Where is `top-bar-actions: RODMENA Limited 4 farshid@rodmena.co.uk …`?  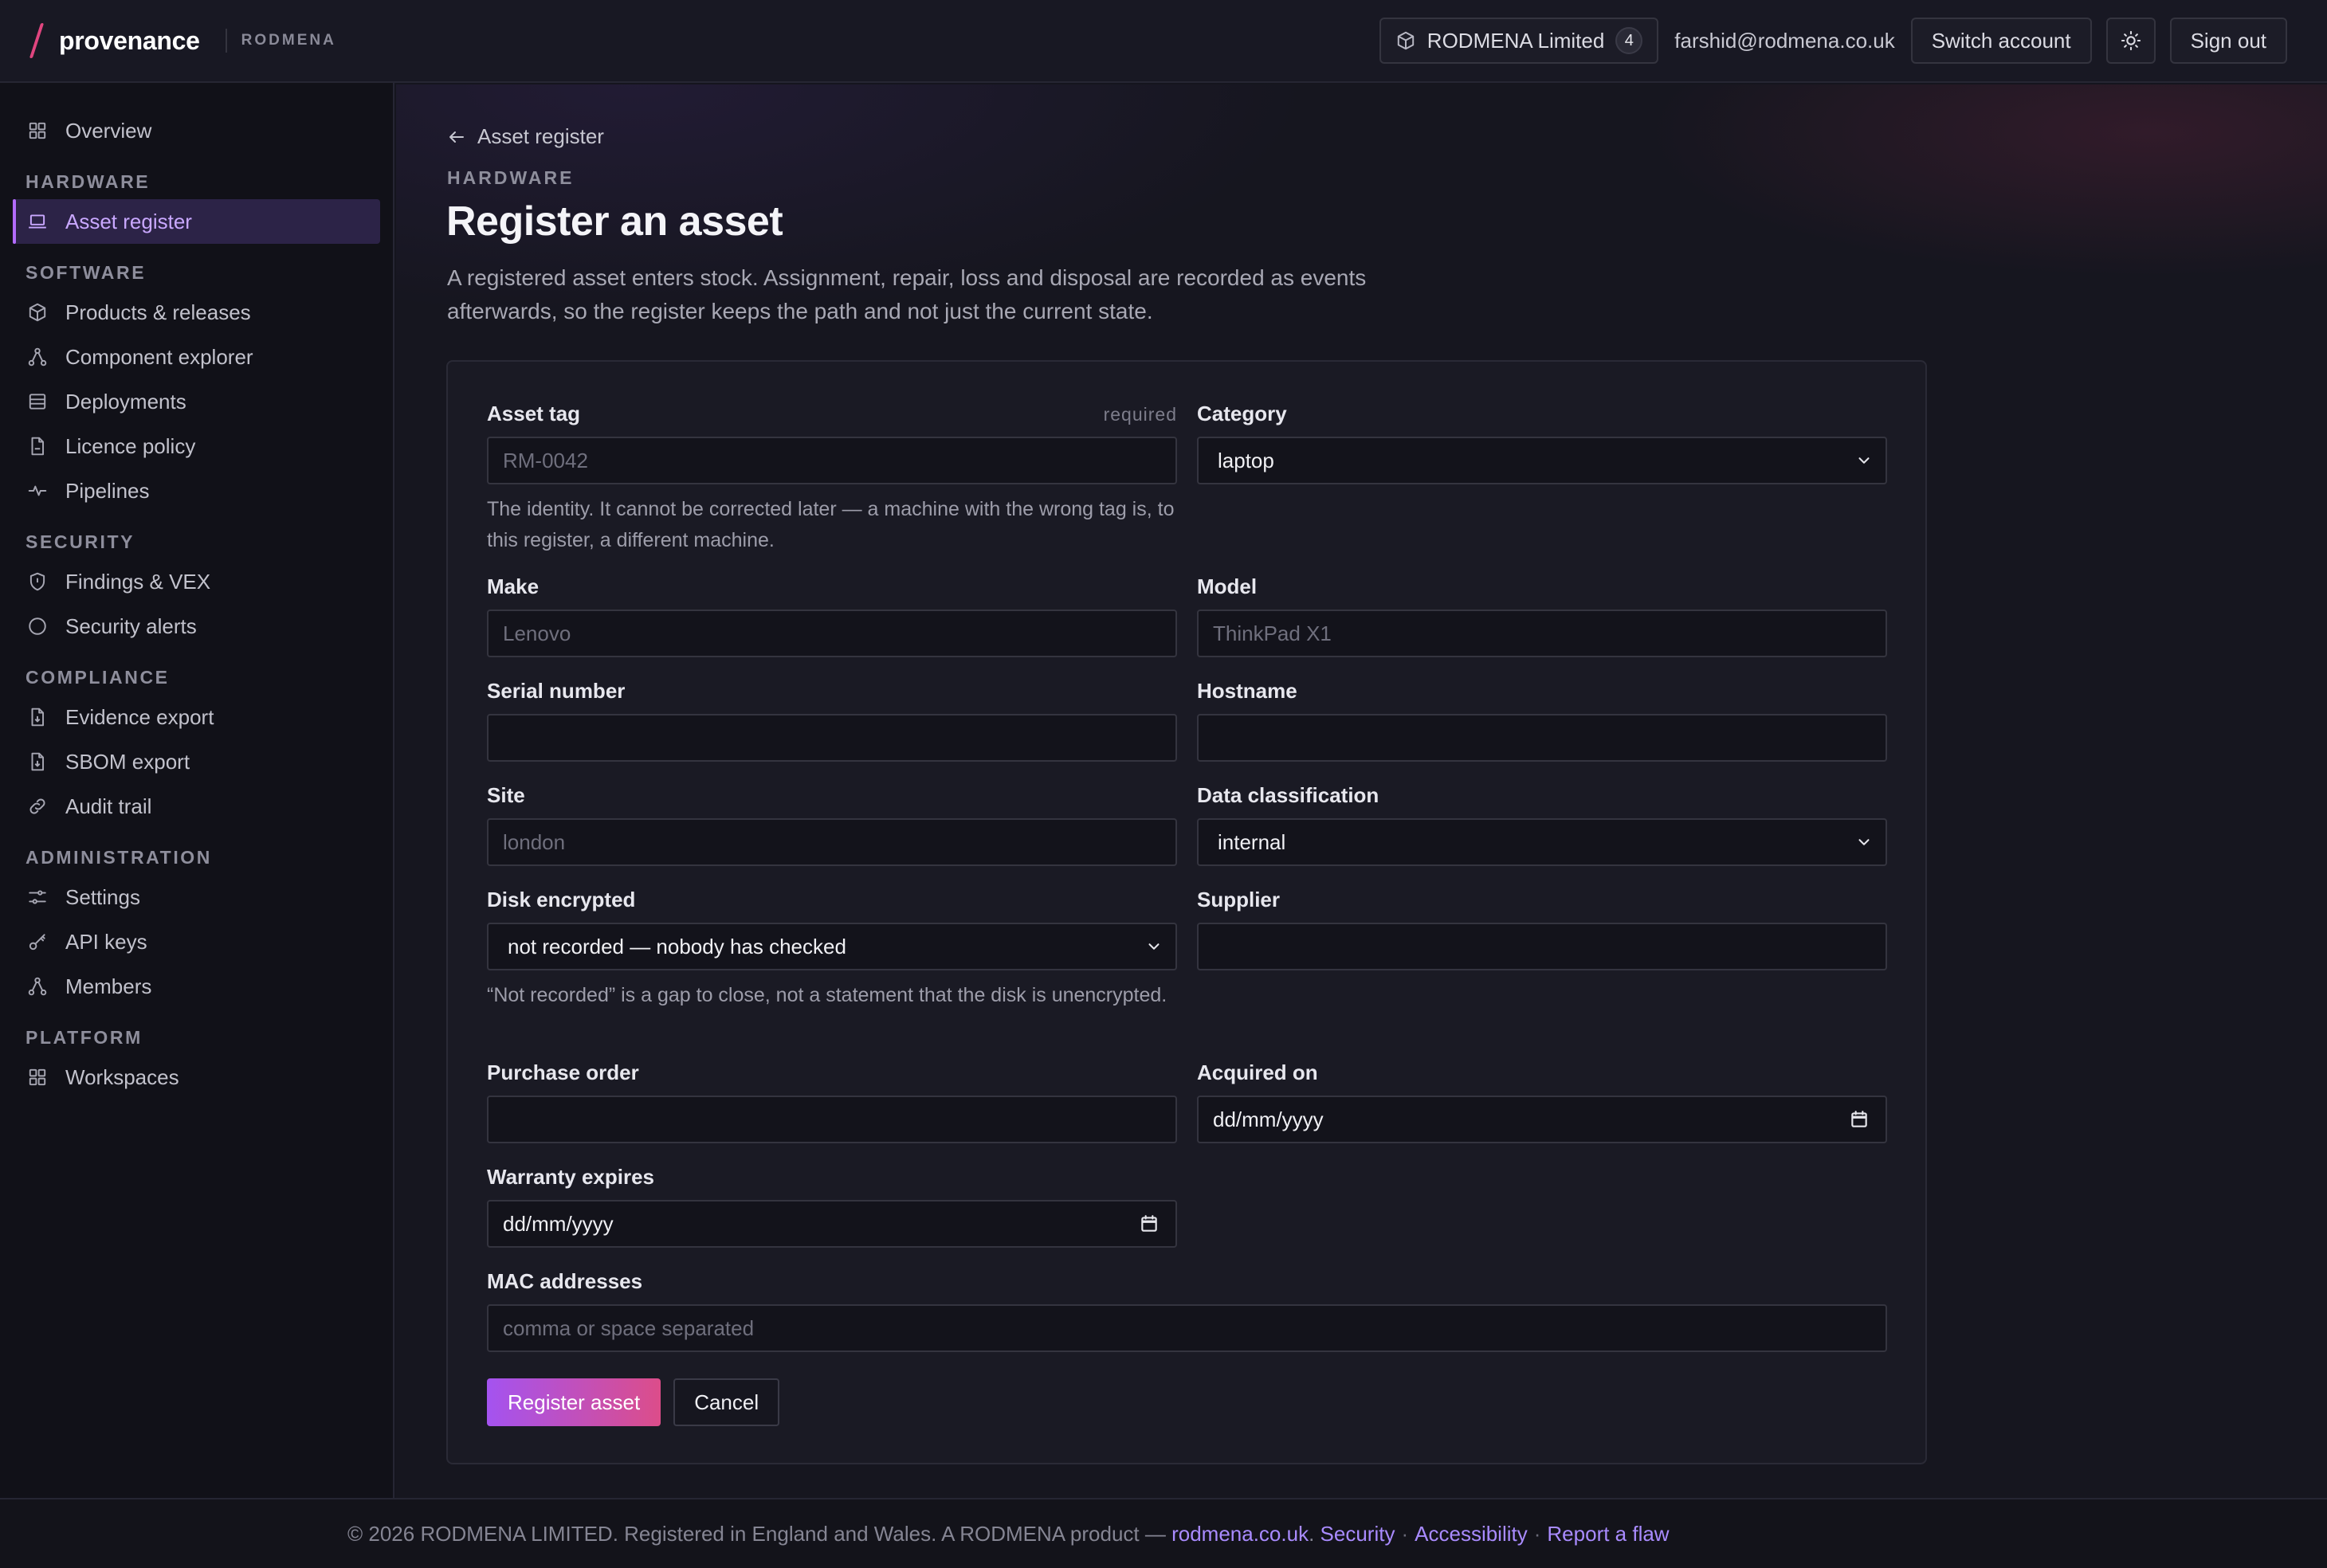 top-bar-actions: RODMENA Limited 4 farshid@rodmena.co.uk … is located at coordinates (1833, 41).